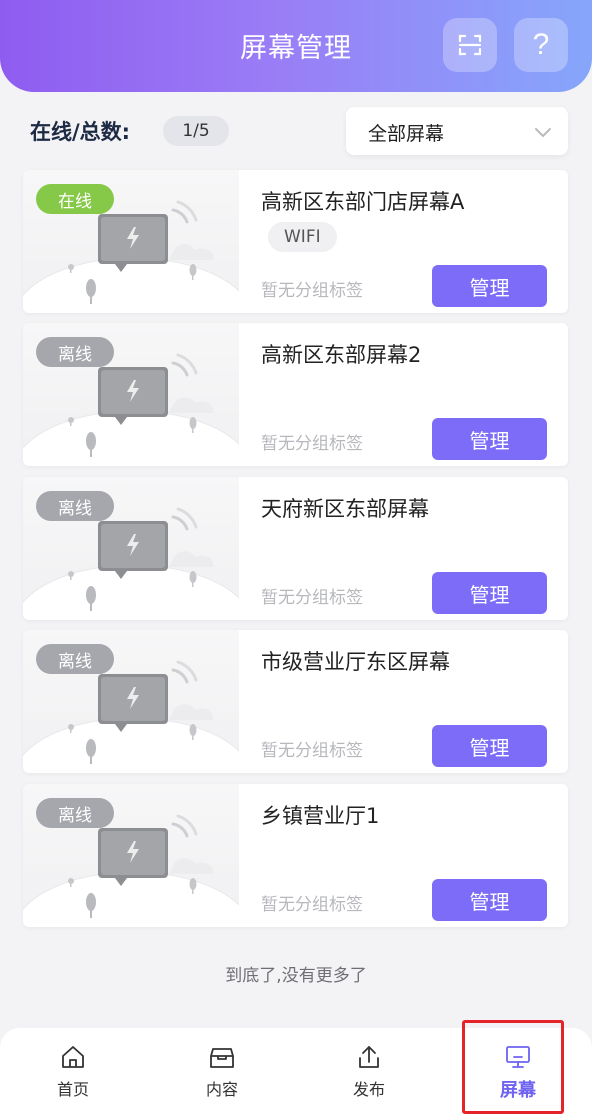 This screenshot has width=592, height=1116. I want to click on help-icon: ?, so click(541, 44).